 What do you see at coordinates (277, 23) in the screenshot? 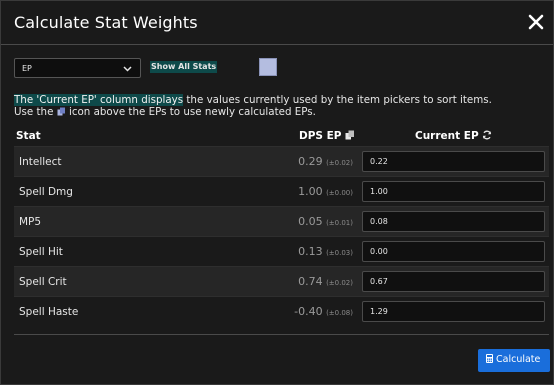
I see `modal-header: Calculate Stat Weights` at bounding box center [277, 23].